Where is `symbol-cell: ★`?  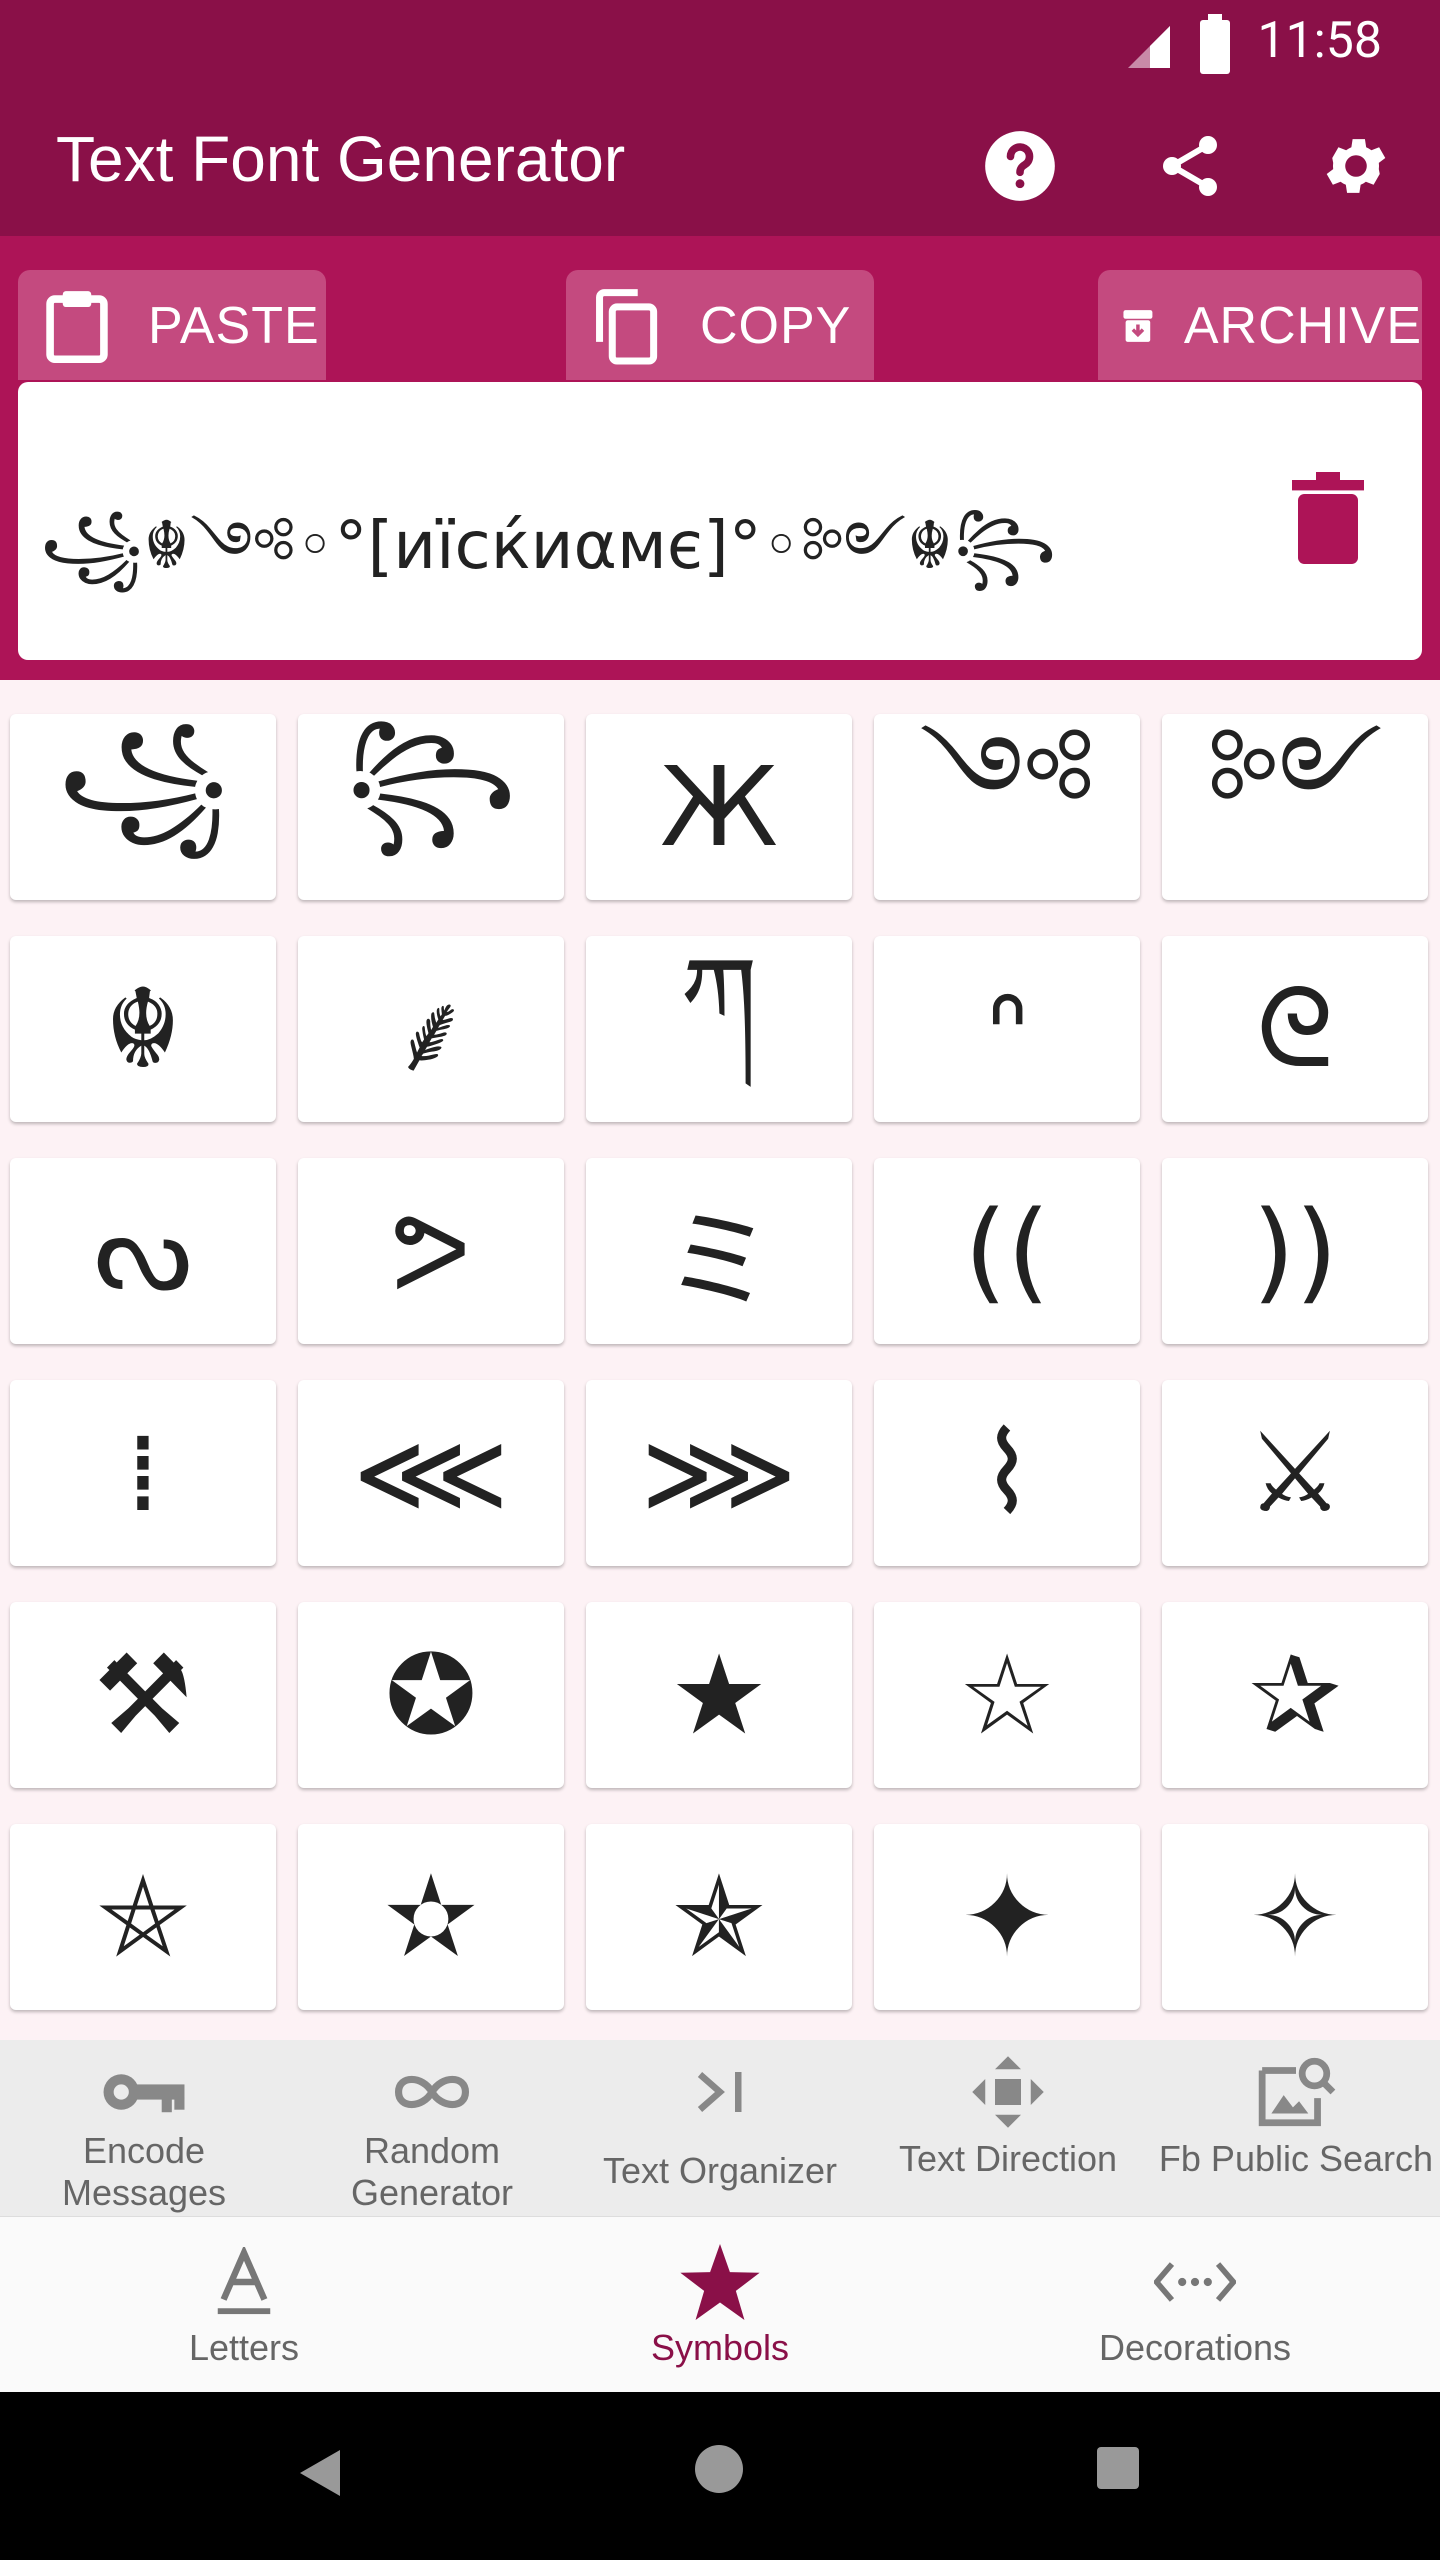 symbol-cell: ★ is located at coordinates (719, 1695).